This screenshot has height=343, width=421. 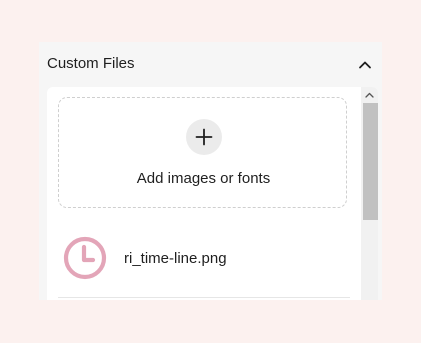 I want to click on scroll-up-arrow-icon, so click(x=369, y=95).